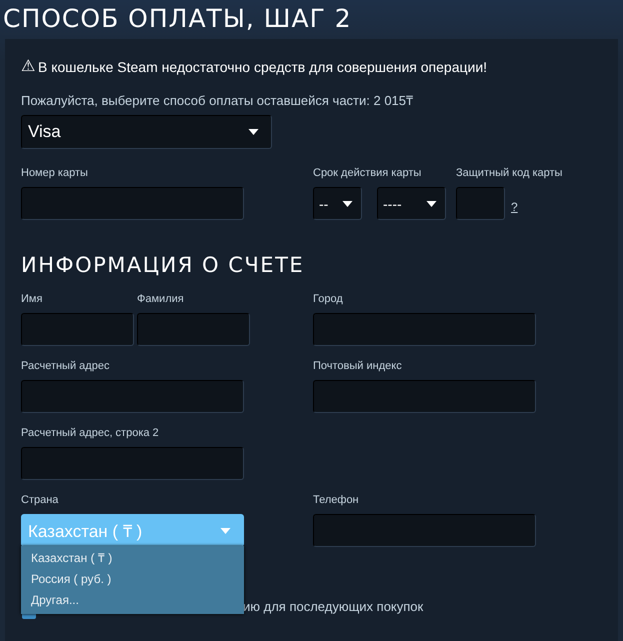 This screenshot has width=623, height=641. What do you see at coordinates (161, 300) in the screenshot?
I see `field-label: Фамилия` at bounding box center [161, 300].